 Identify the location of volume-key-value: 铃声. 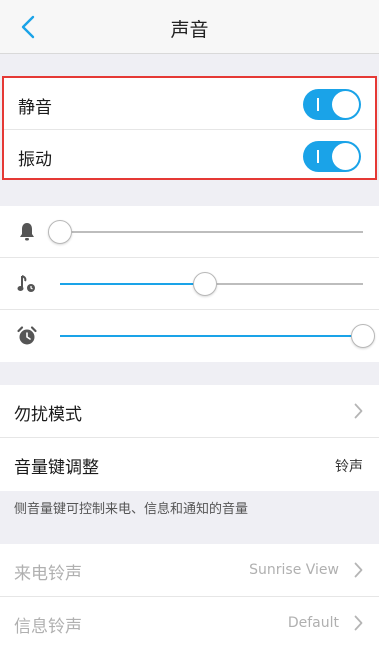
(349, 467).